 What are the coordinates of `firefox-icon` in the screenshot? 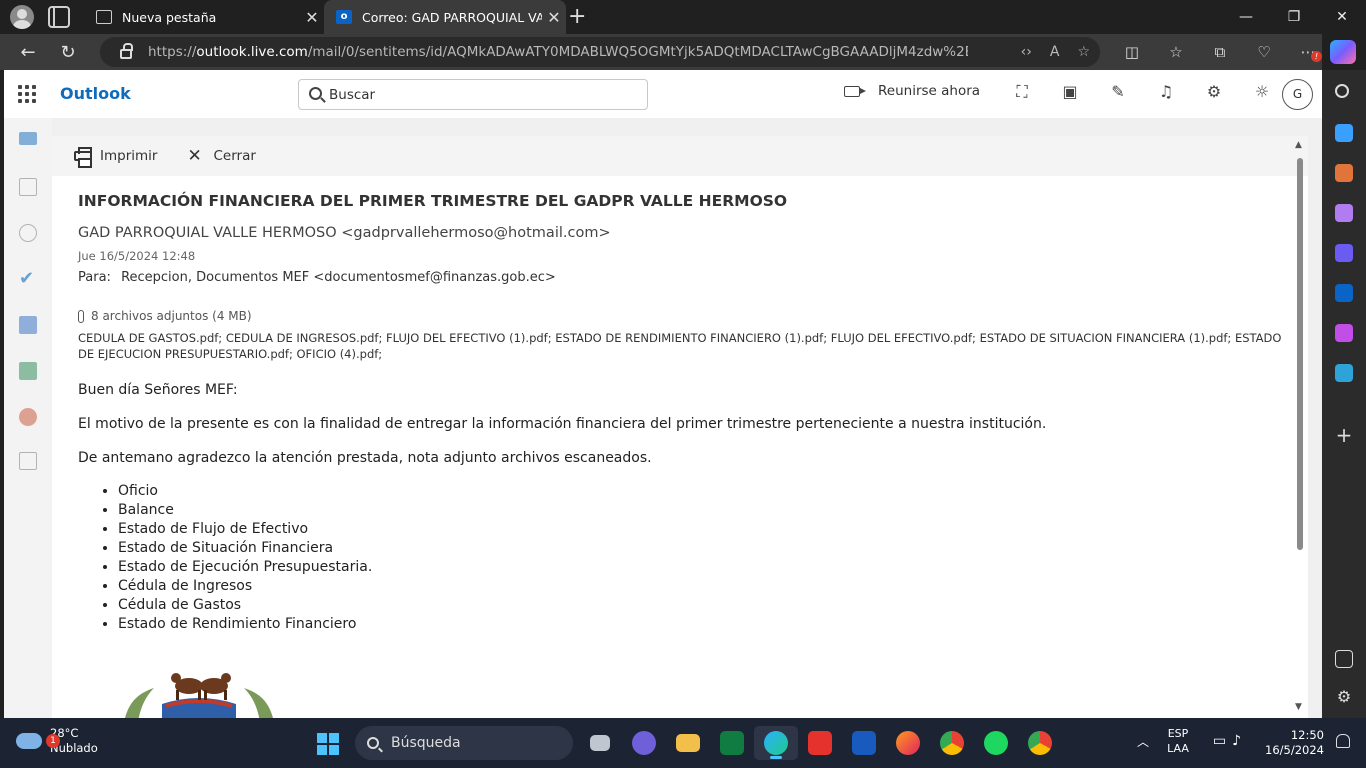 It's located at (908, 743).